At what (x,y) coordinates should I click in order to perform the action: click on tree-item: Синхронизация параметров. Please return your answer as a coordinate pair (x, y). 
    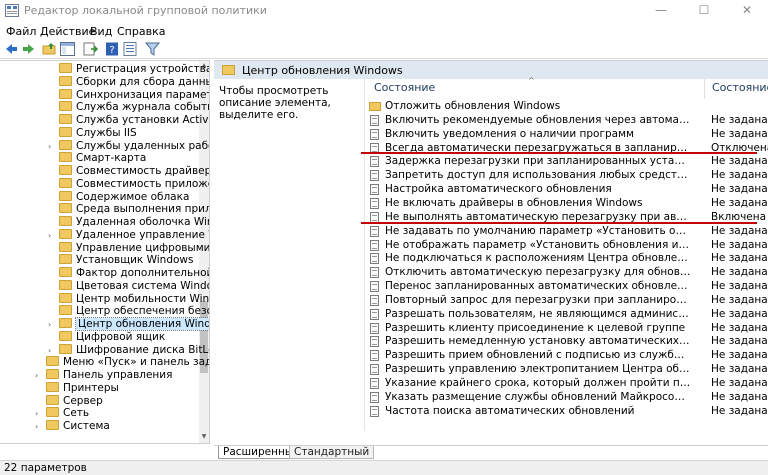
    Looking at the image, I should click on (128, 95).